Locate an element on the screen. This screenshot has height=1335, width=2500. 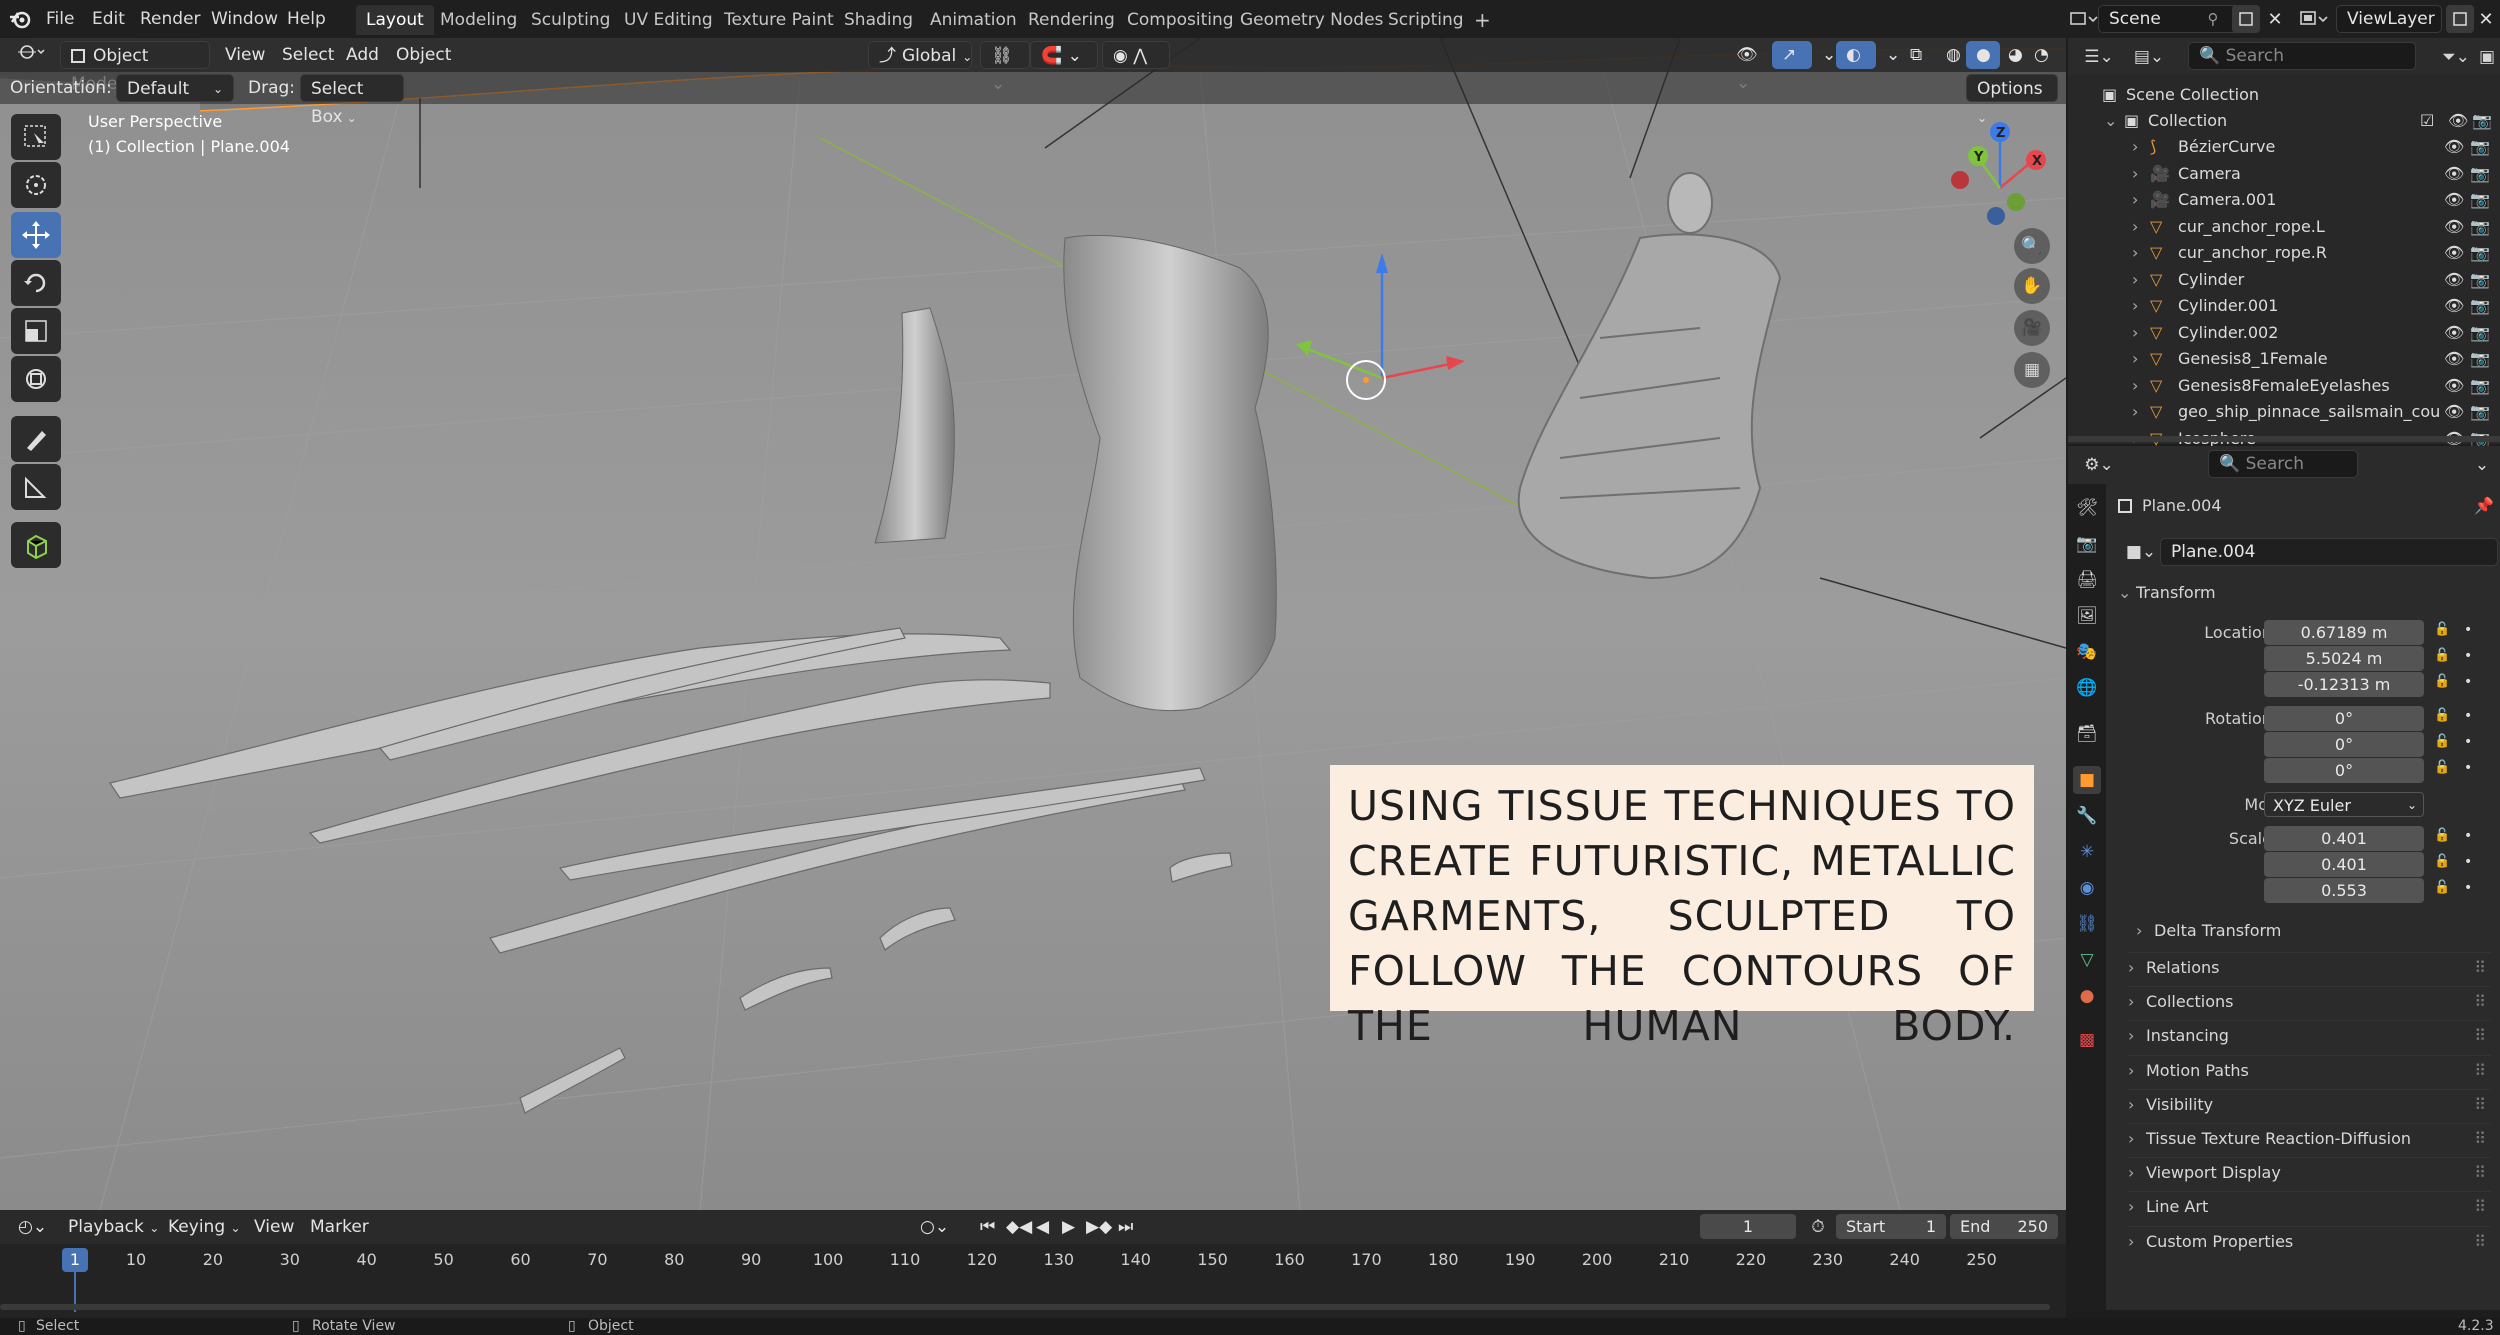
scale-x-field: 0.401 is located at coordinates (2344, 838).